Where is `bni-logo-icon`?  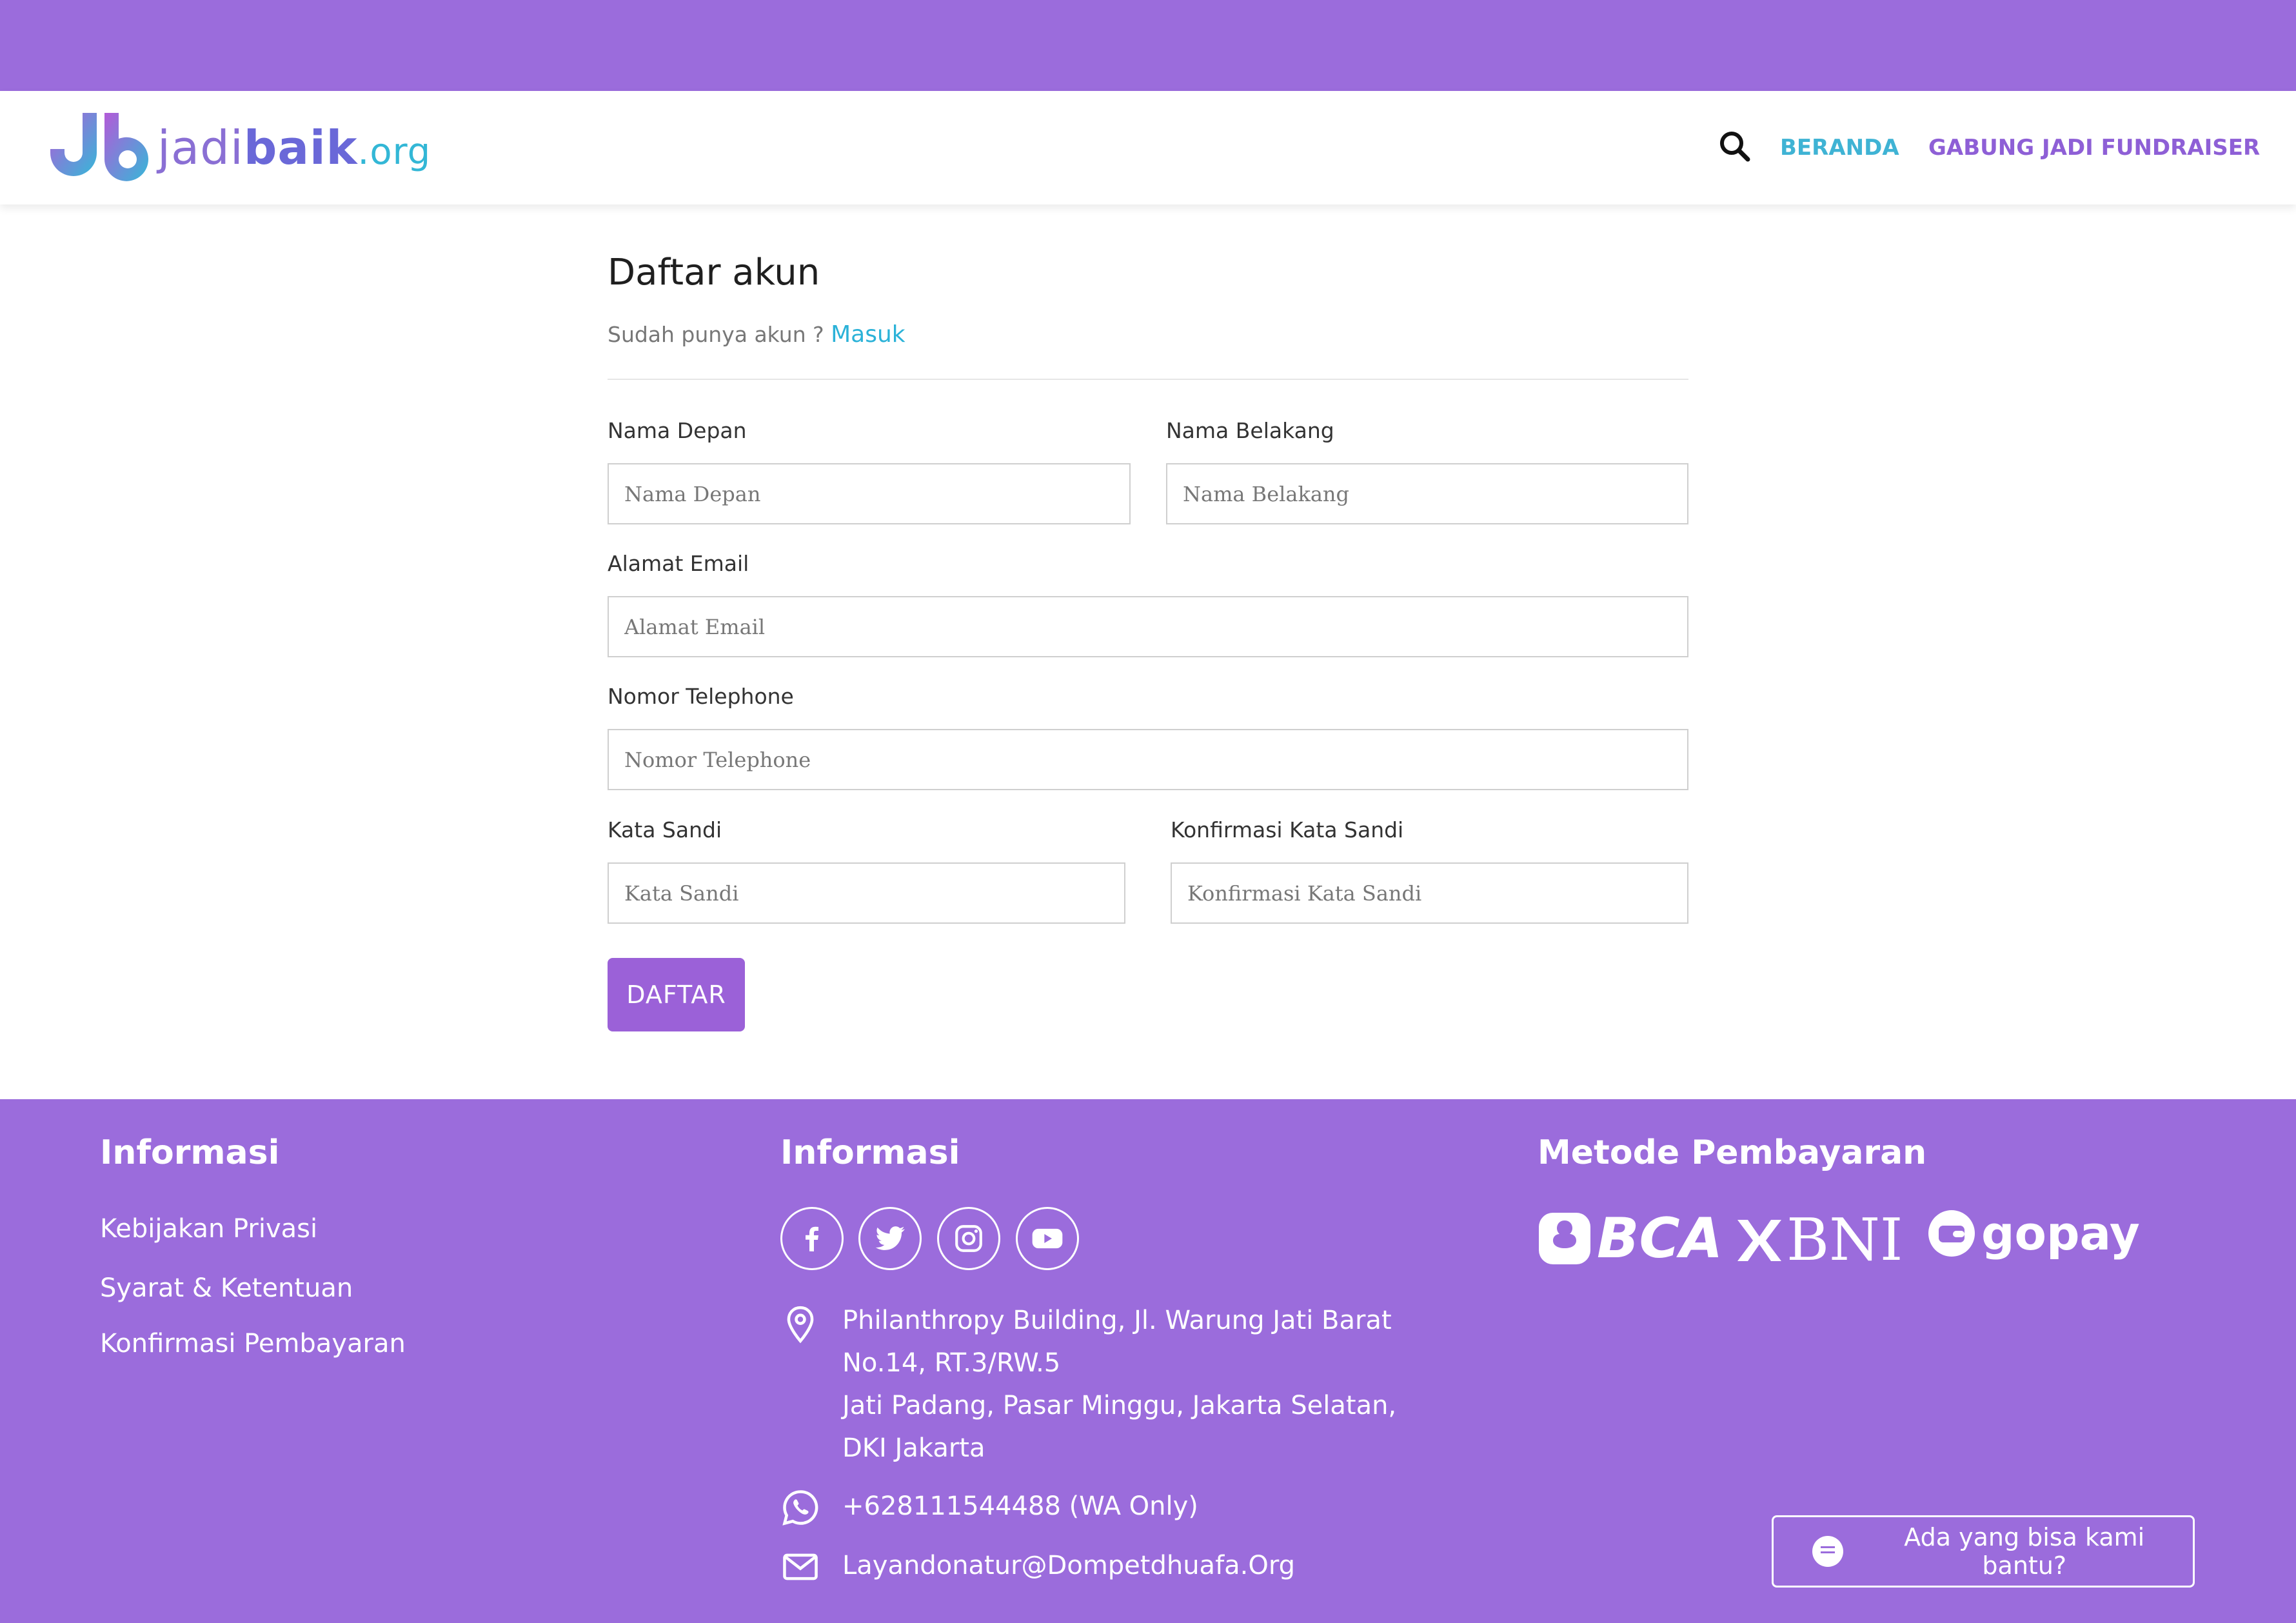
bni-logo-icon is located at coordinates (1759, 1240).